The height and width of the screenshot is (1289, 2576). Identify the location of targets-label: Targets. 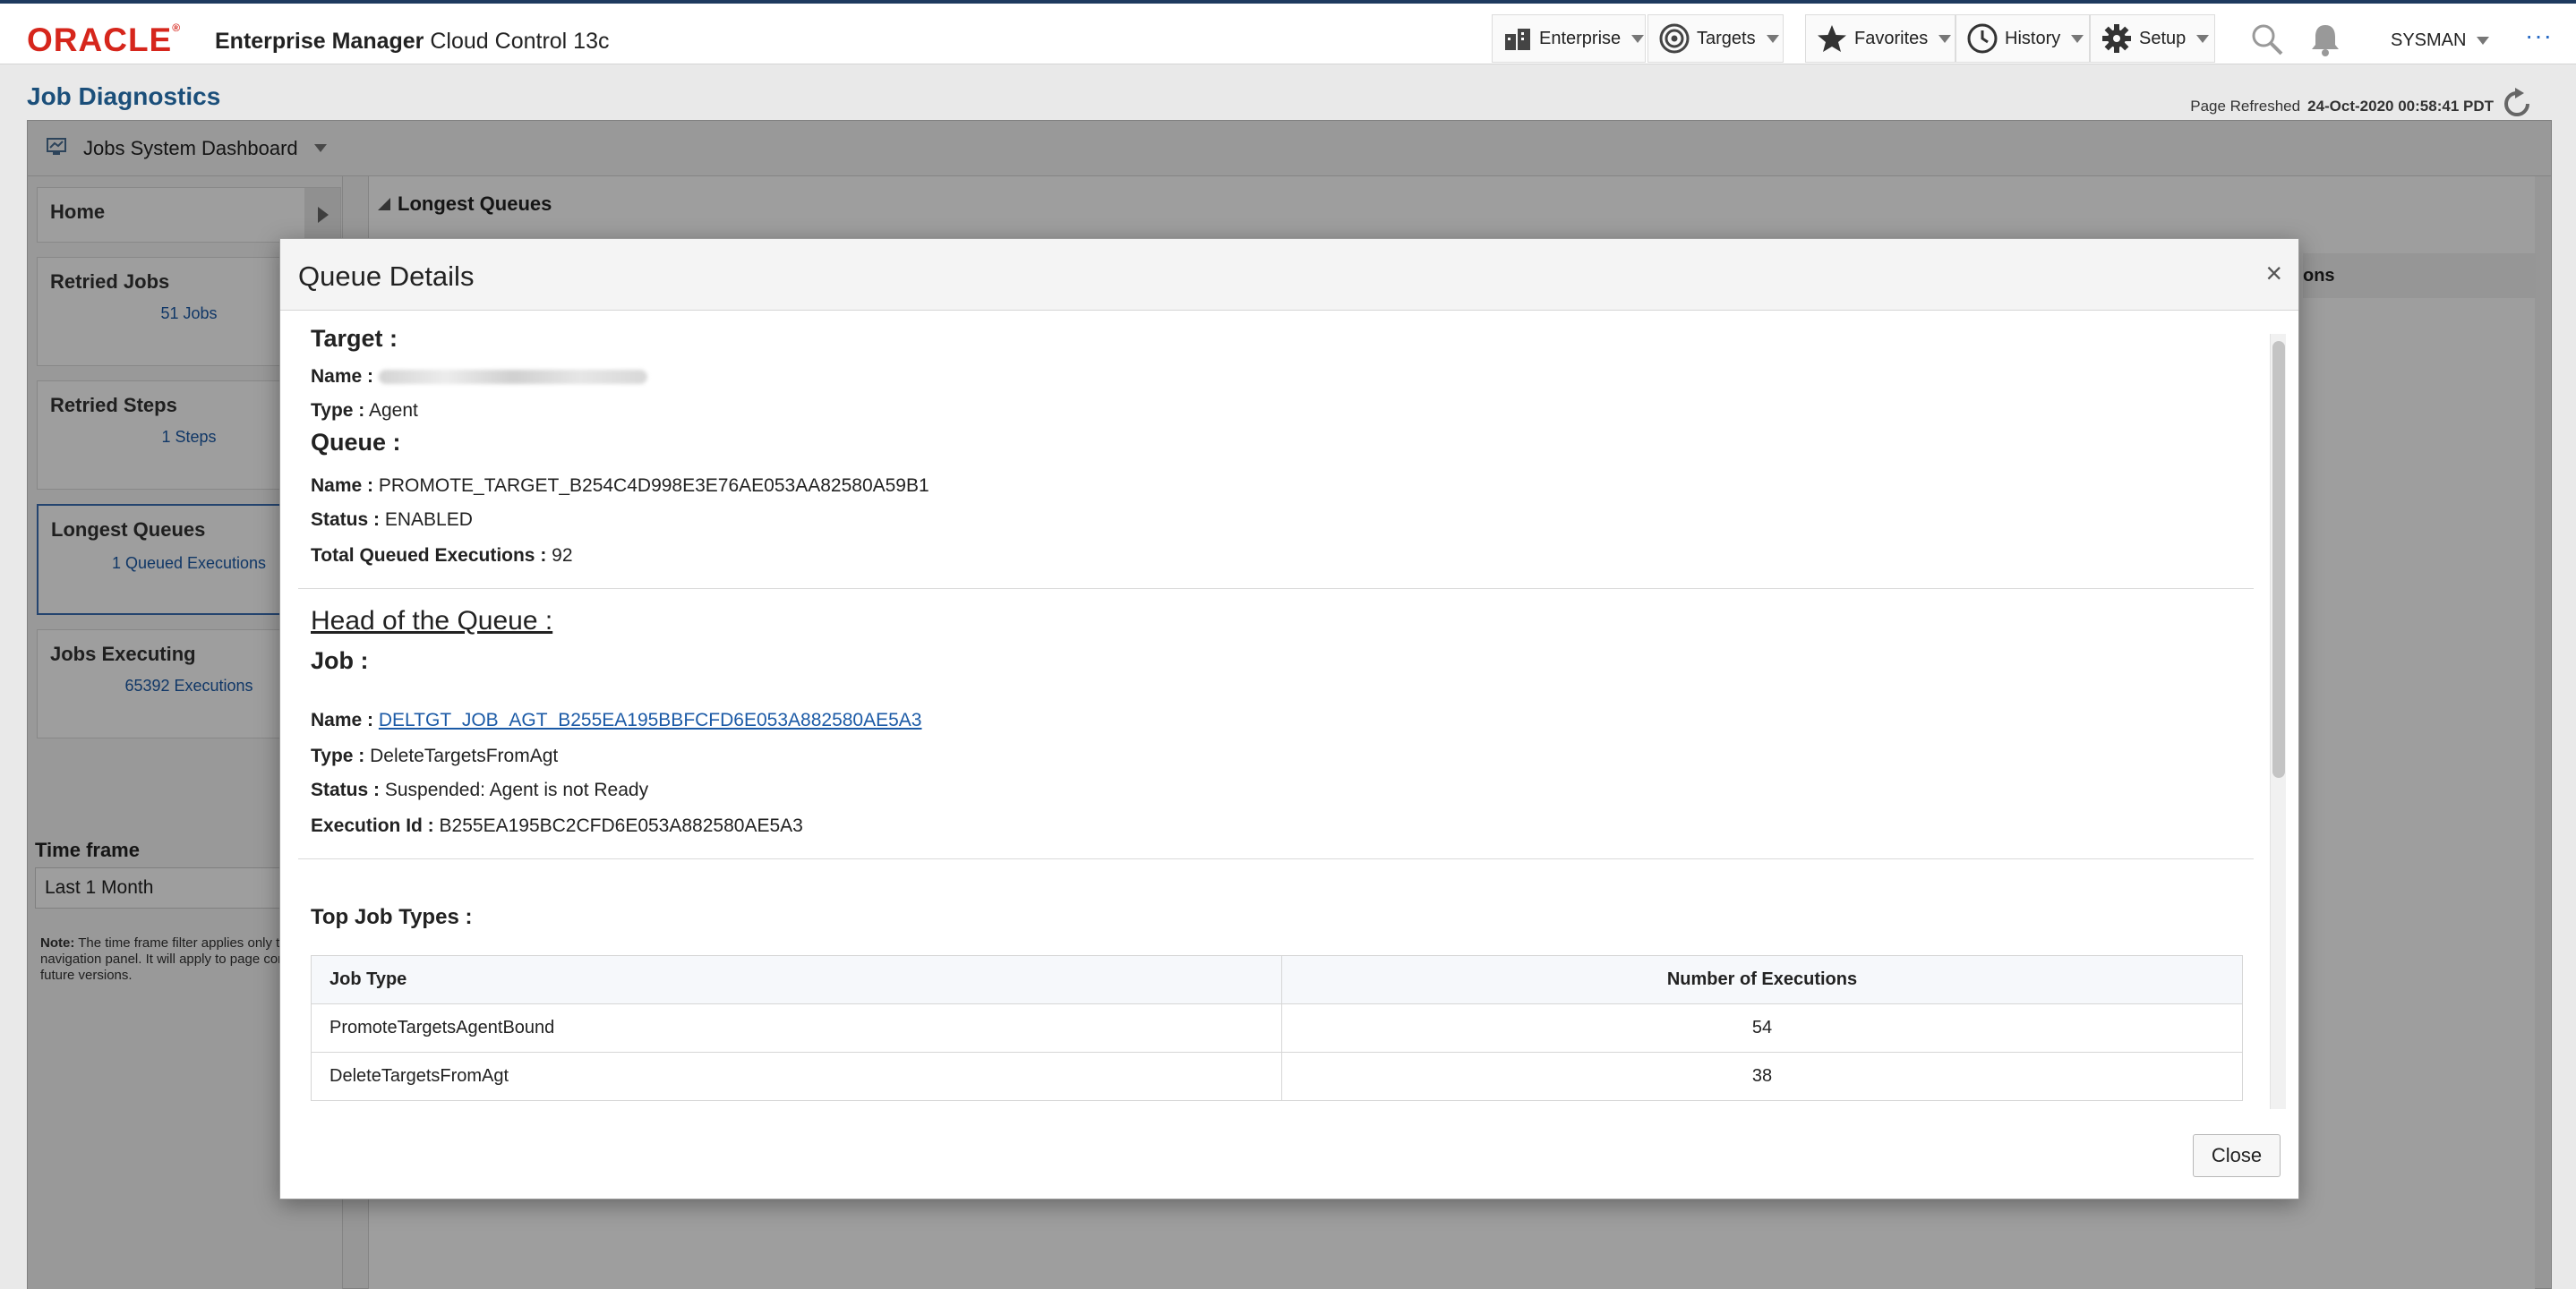
(1726, 38).